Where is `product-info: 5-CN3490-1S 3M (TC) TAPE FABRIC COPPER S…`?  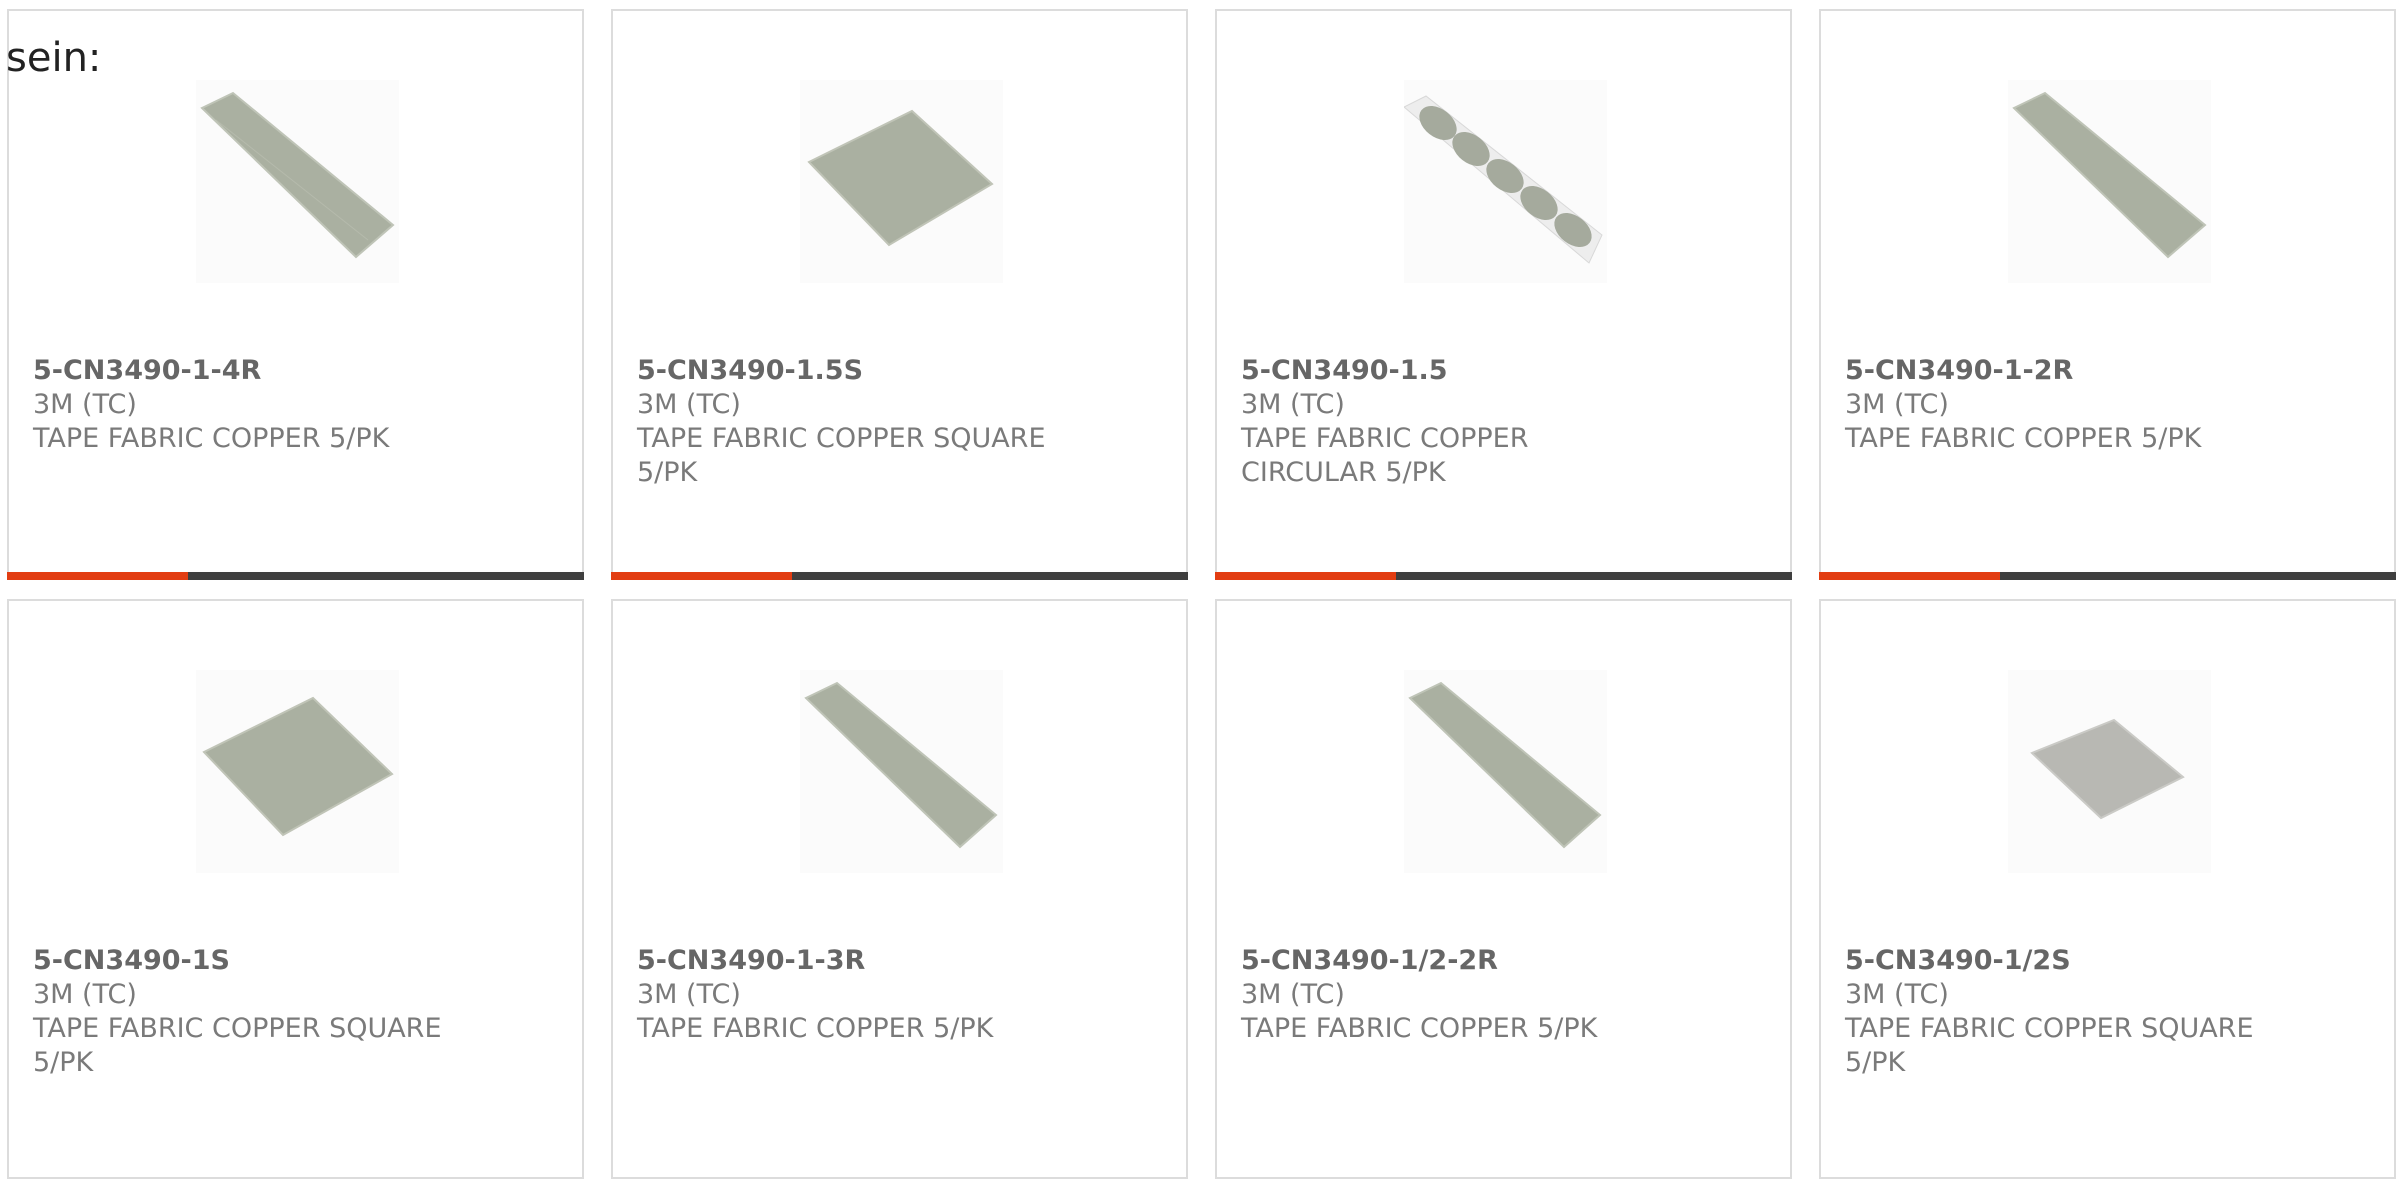 product-info: 5-CN3490-1S 3M (TC) TAPE FABRIC COPPER S… is located at coordinates (243, 1012).